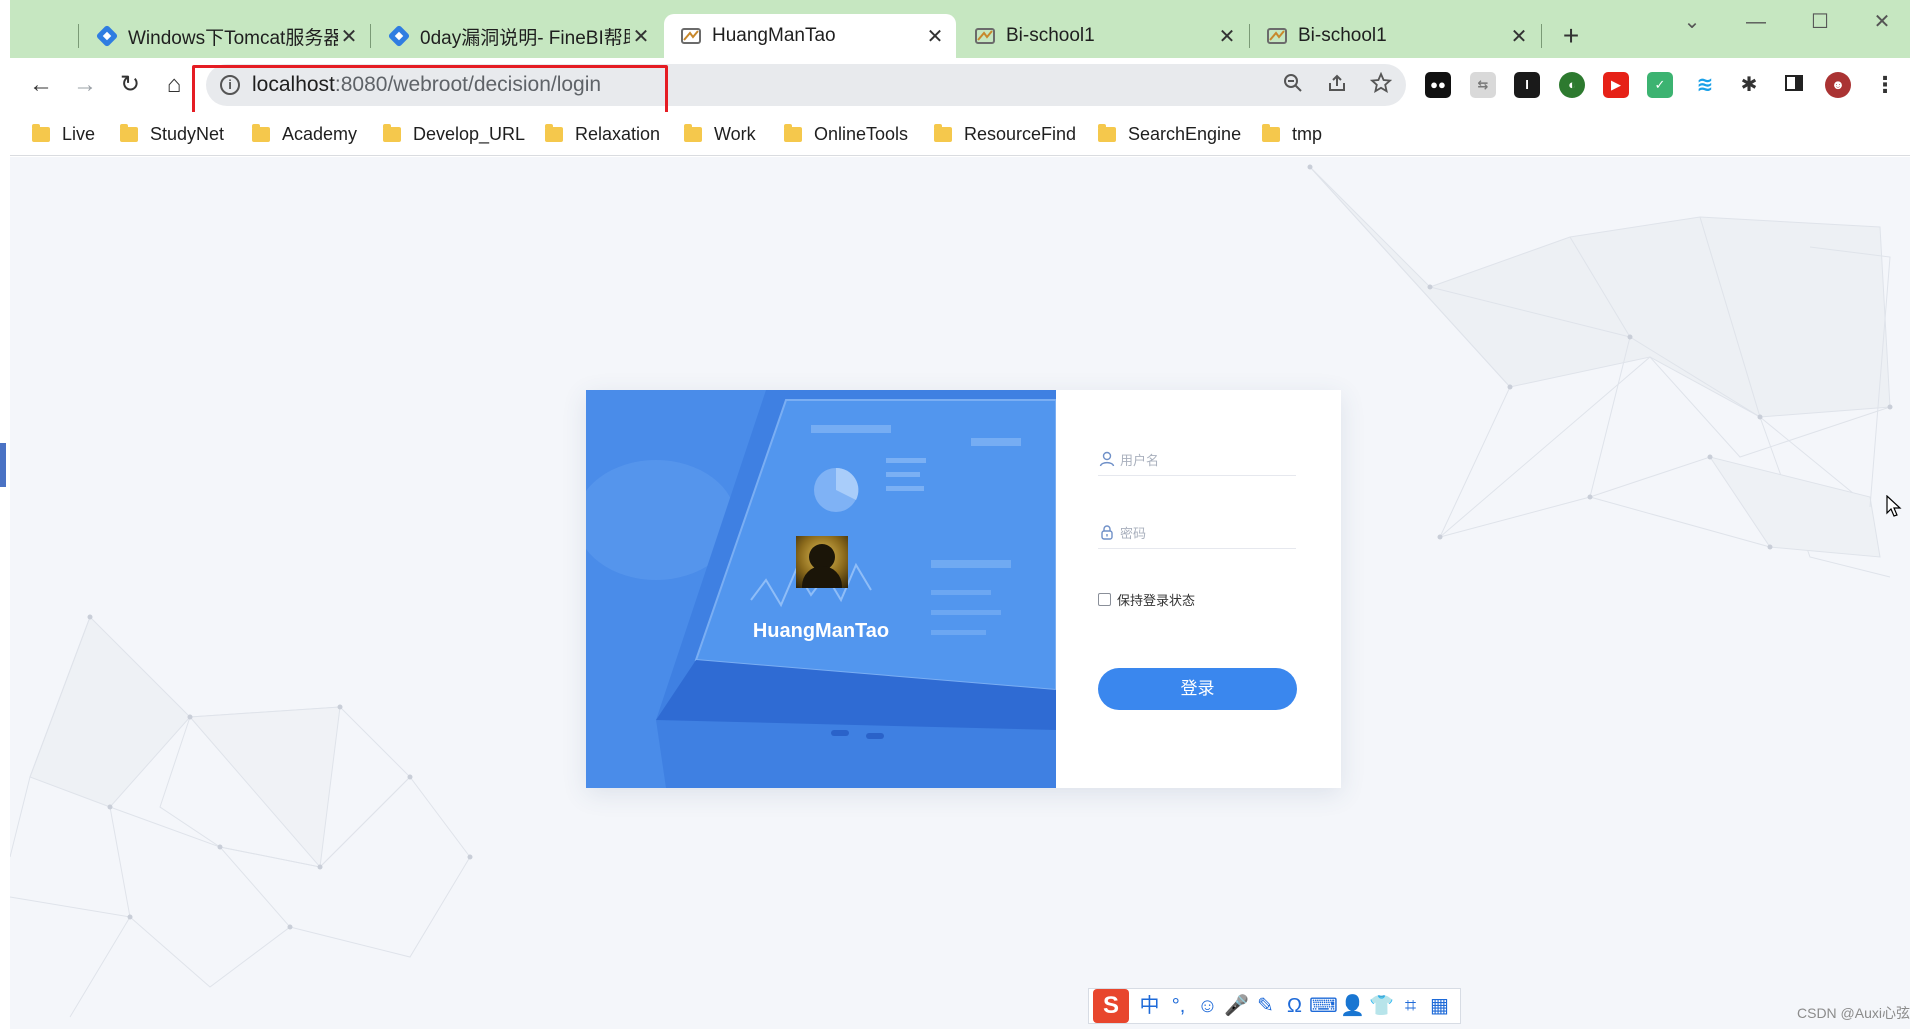 The height and width of the screenshot is (1029, 1921). What do you see at coordinates (1236, 1006) in the screenshot?
I see `microphone-icon: 🎤` at bounding box center [1236, 1006].